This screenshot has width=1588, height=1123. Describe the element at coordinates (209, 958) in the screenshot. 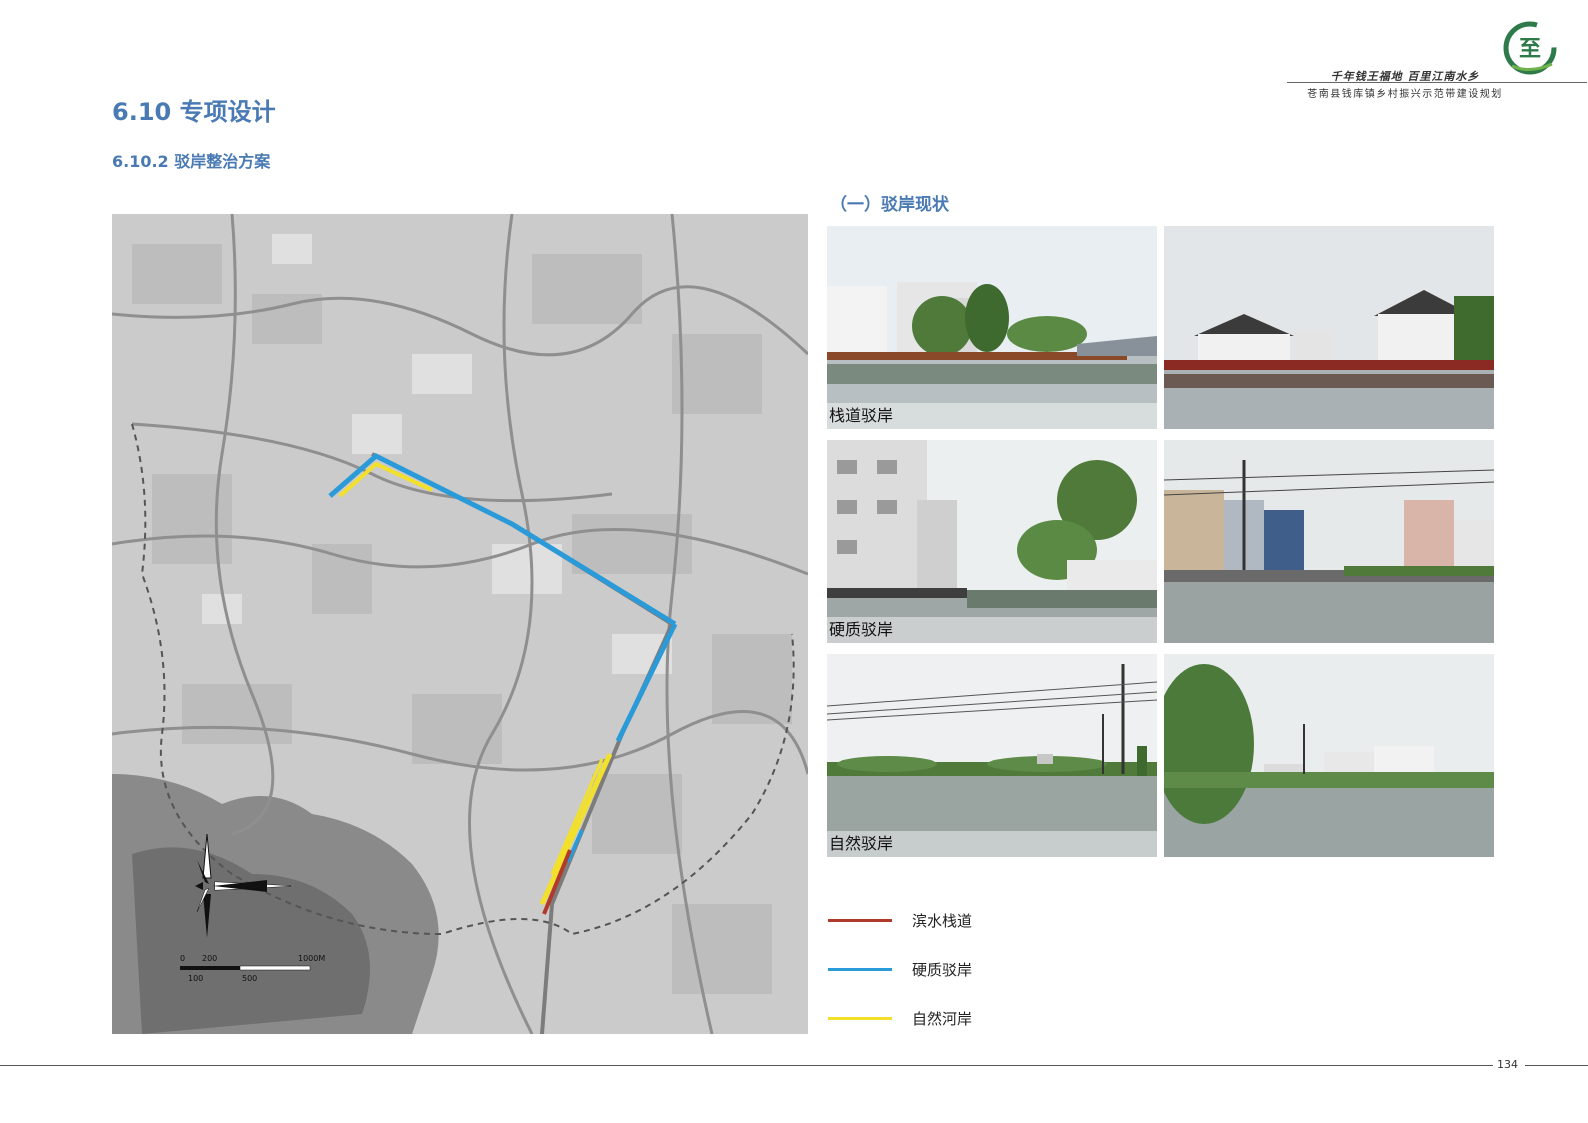

I see `svg-text: 200` at that location.